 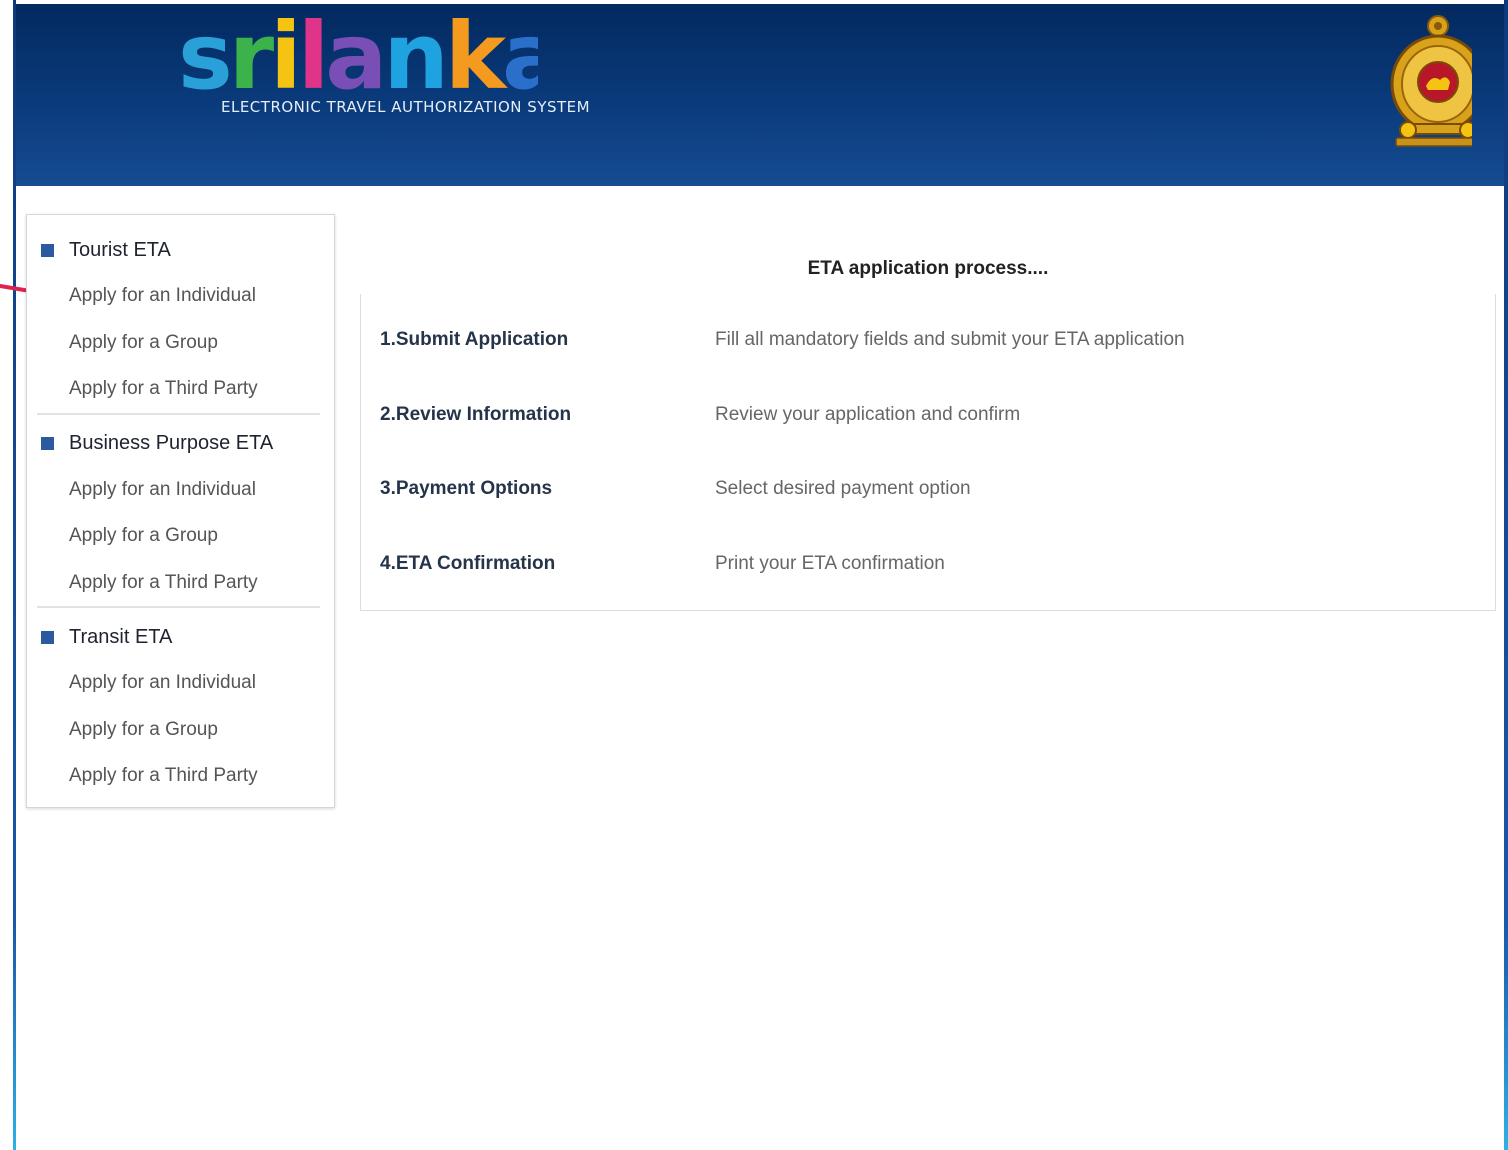 I want to click on step-label: 2.Review Information, so click(x=476, y=414).